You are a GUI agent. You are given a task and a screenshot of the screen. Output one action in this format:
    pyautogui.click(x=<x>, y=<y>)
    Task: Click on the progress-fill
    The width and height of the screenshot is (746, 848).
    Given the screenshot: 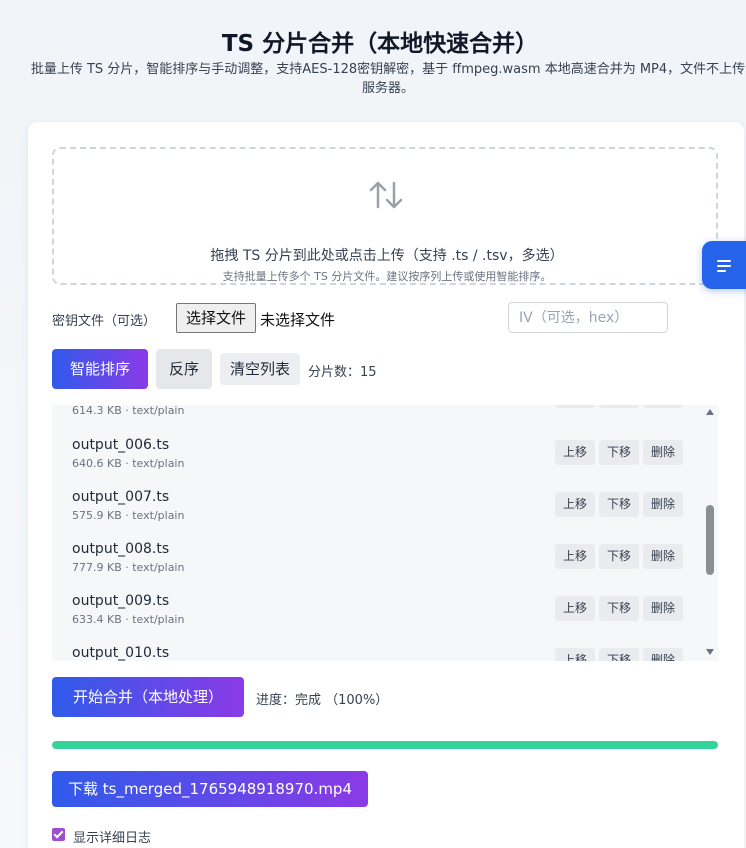 What is the action you would take?
    pyautogui.click(x=385, y=745)
    